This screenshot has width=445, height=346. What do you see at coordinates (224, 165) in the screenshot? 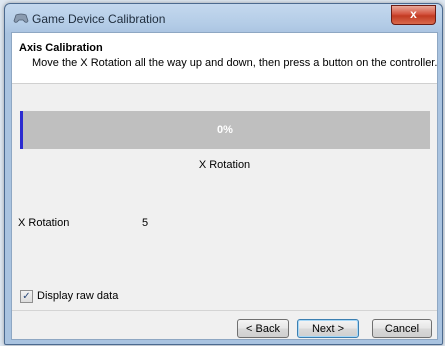
I see `axis-name-label: X Rotation` at bounding box center [224, 165].